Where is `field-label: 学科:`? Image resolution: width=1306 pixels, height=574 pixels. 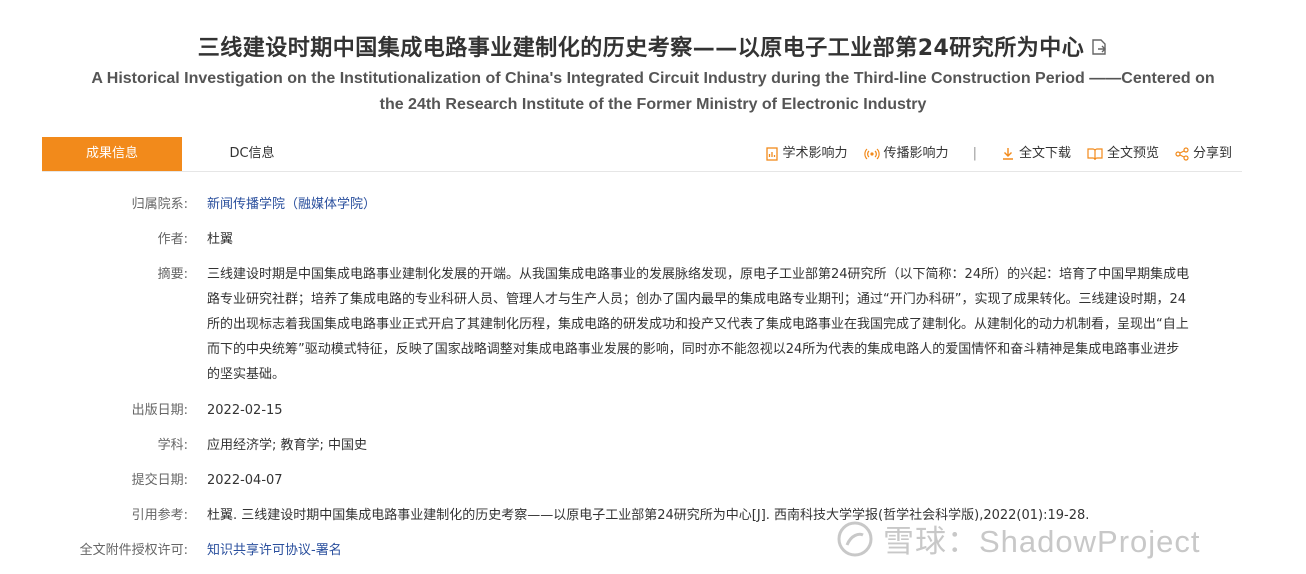 field-label: 学科: is located at coordinates (172, 445).